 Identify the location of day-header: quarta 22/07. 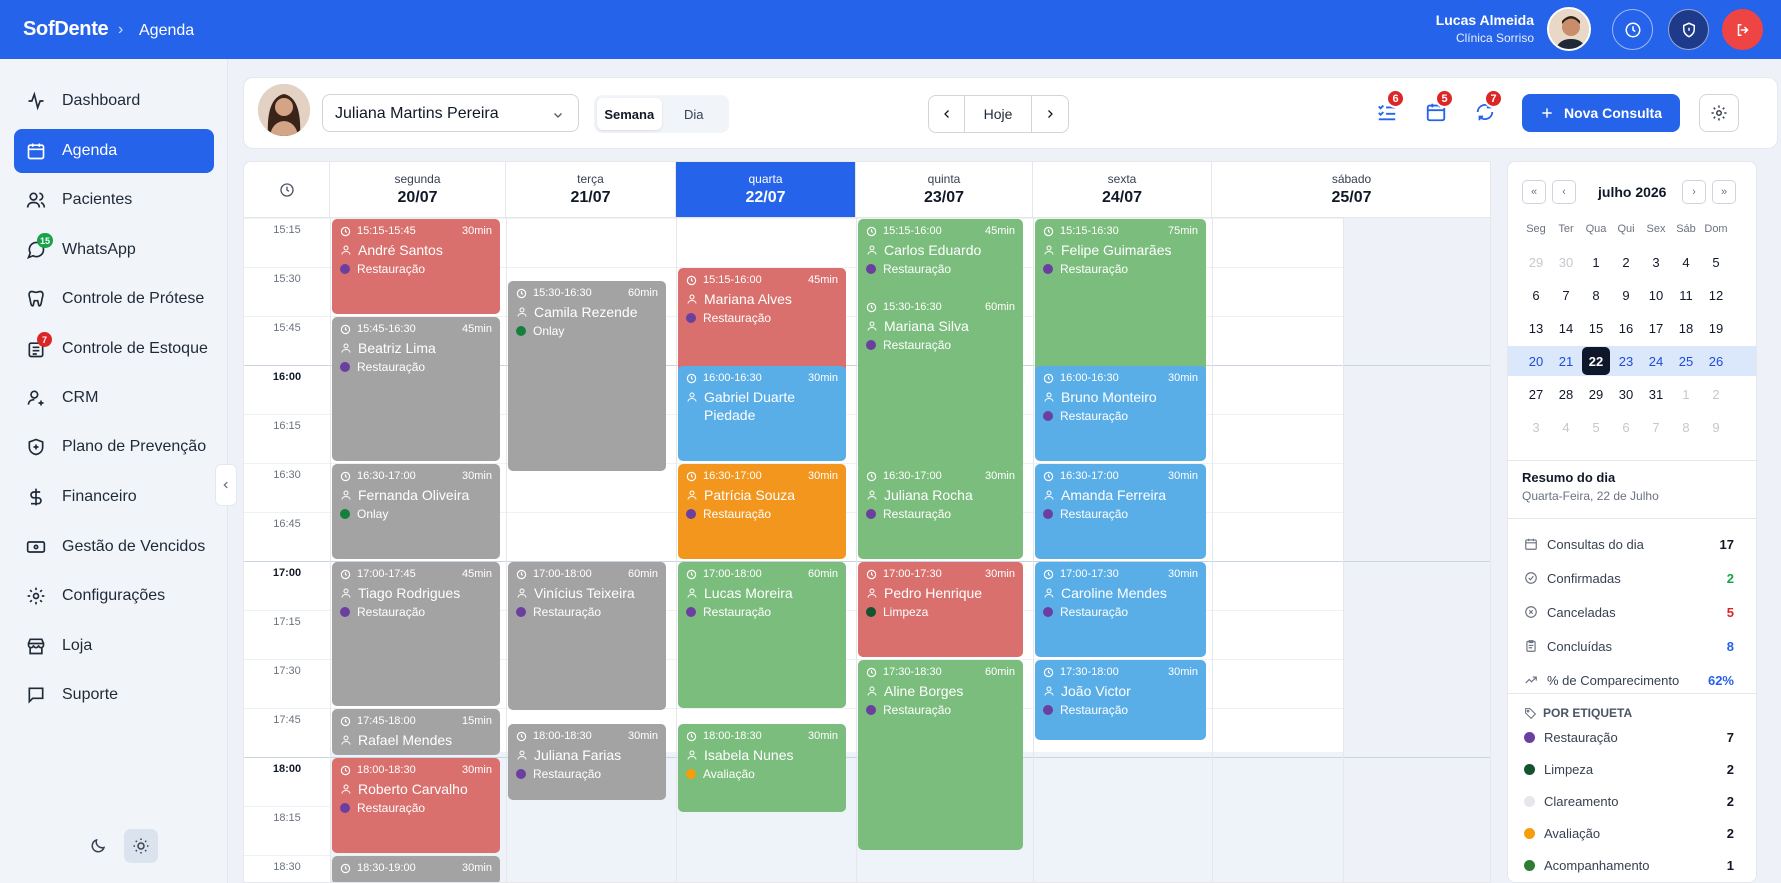
(766, 190).